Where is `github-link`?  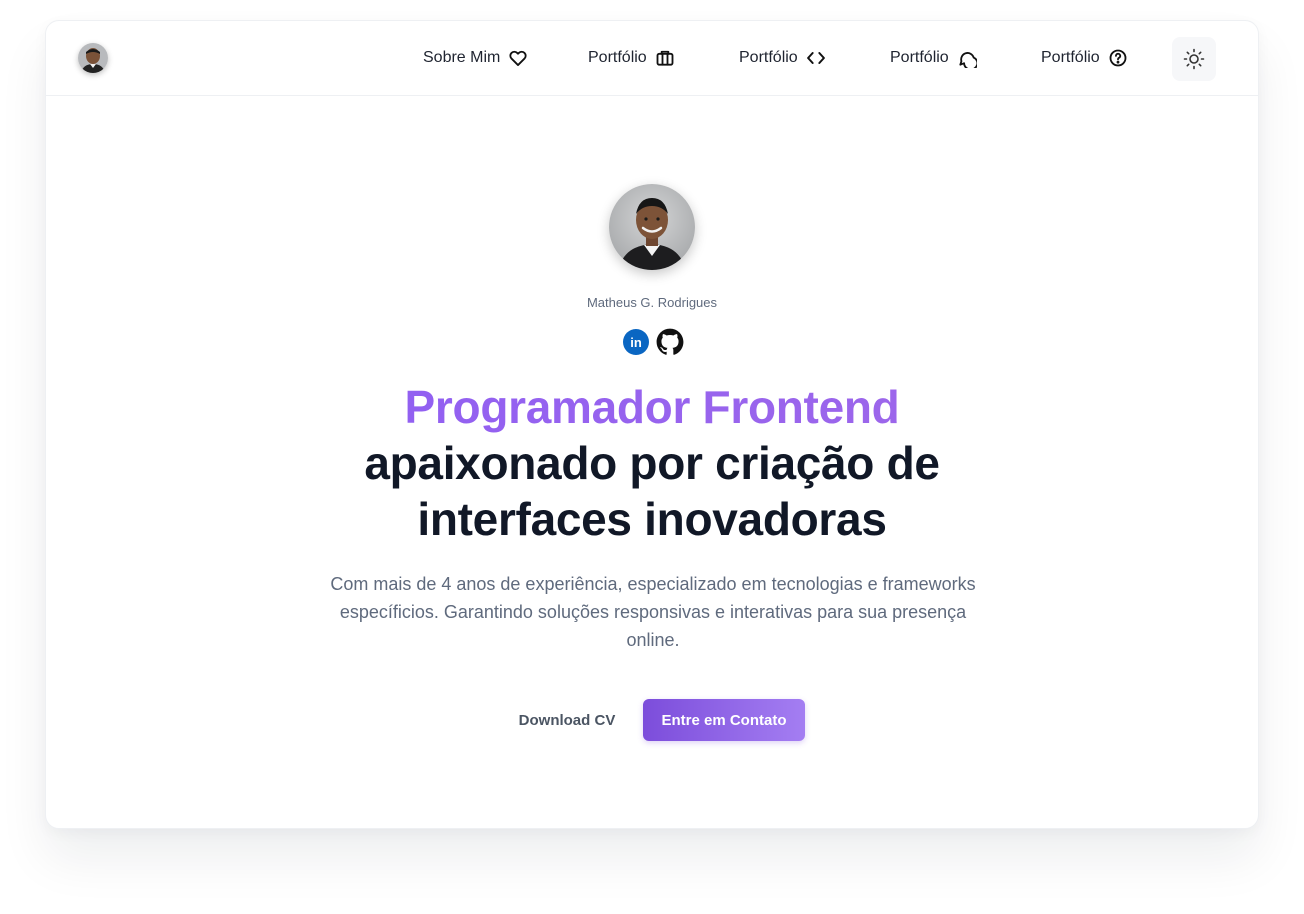
github-link is located at coordinates (670, 342).